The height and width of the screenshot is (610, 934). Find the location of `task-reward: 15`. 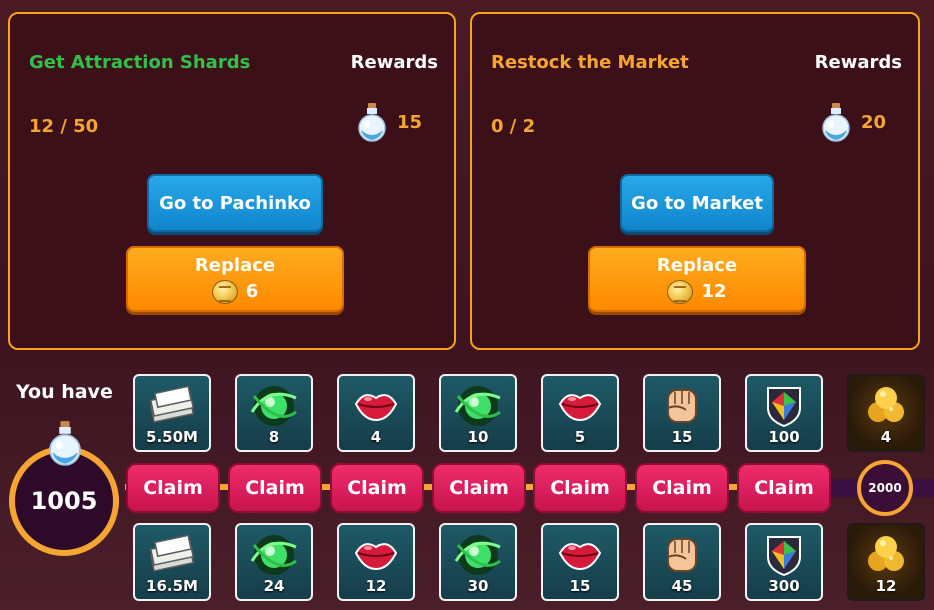

task-reward: 15 is located at coordinates (389, 122).